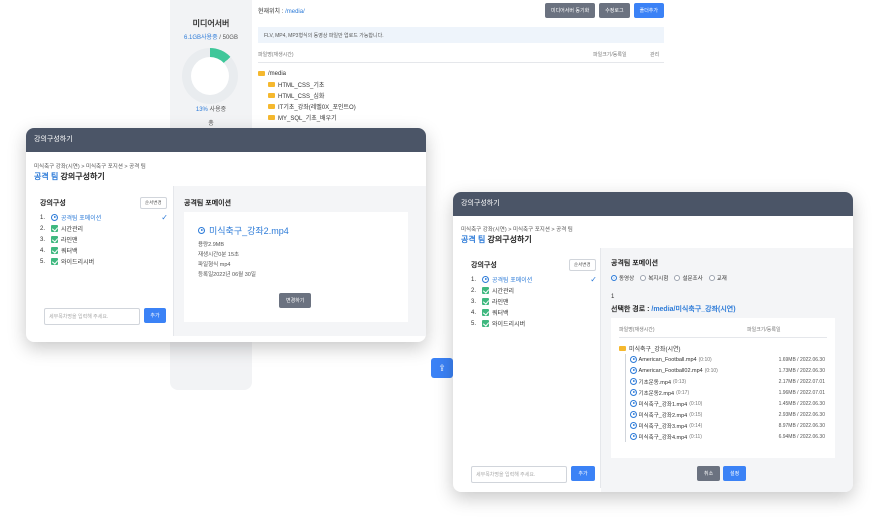 The width and height of the screenshot is (880, 520). I want to click on file-row: 기초운동2.mp4 (0:17) 1.96MB / 2022.07.01, so click(725, 392).